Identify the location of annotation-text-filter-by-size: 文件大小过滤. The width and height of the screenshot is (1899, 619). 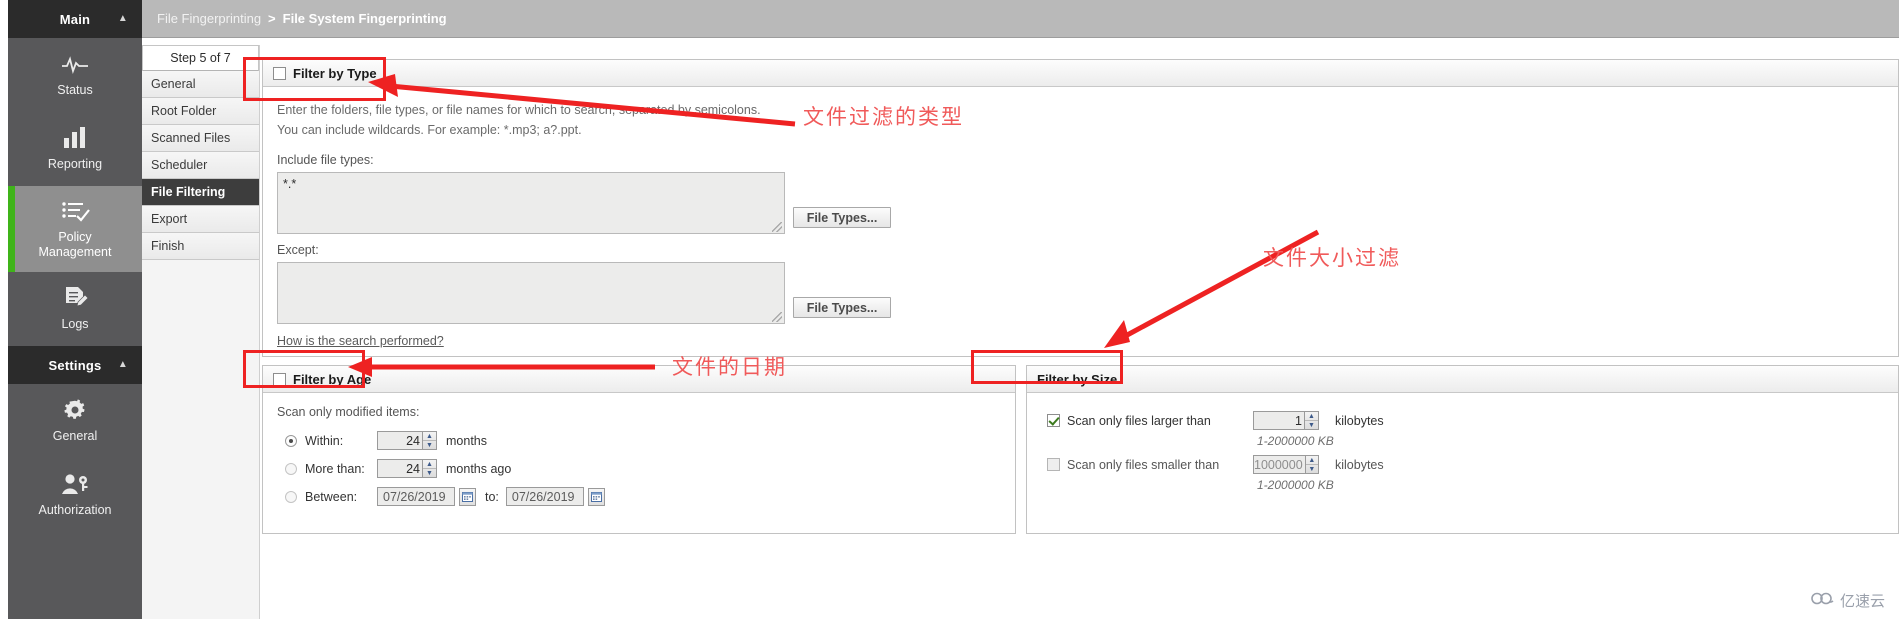
(1332, 258).